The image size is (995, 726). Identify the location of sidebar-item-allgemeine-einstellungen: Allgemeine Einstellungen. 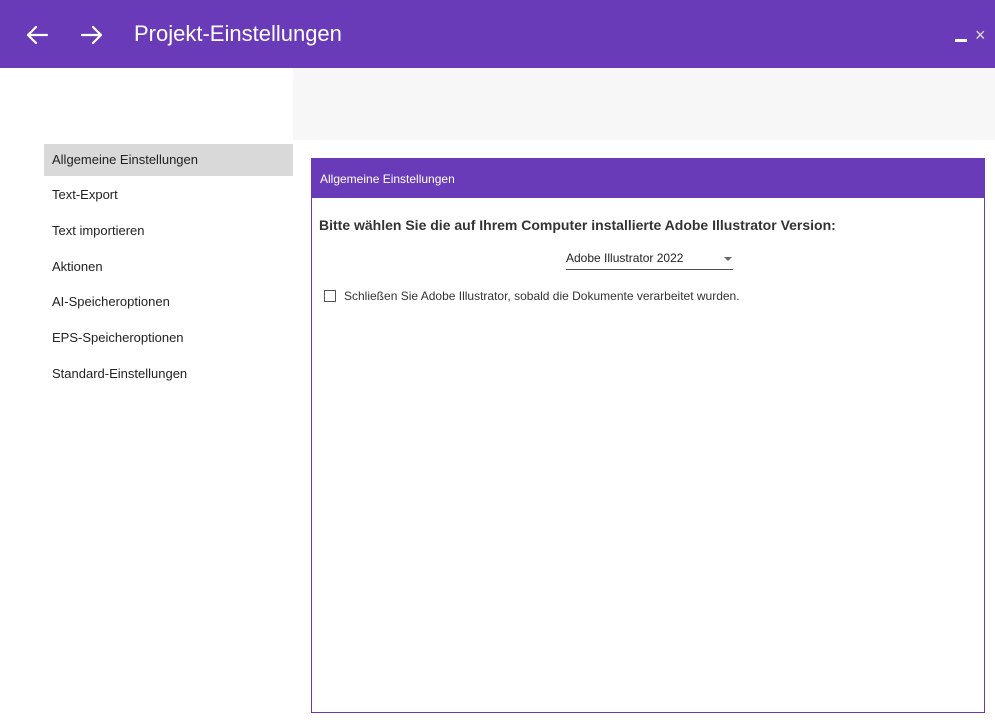
(168, 160).